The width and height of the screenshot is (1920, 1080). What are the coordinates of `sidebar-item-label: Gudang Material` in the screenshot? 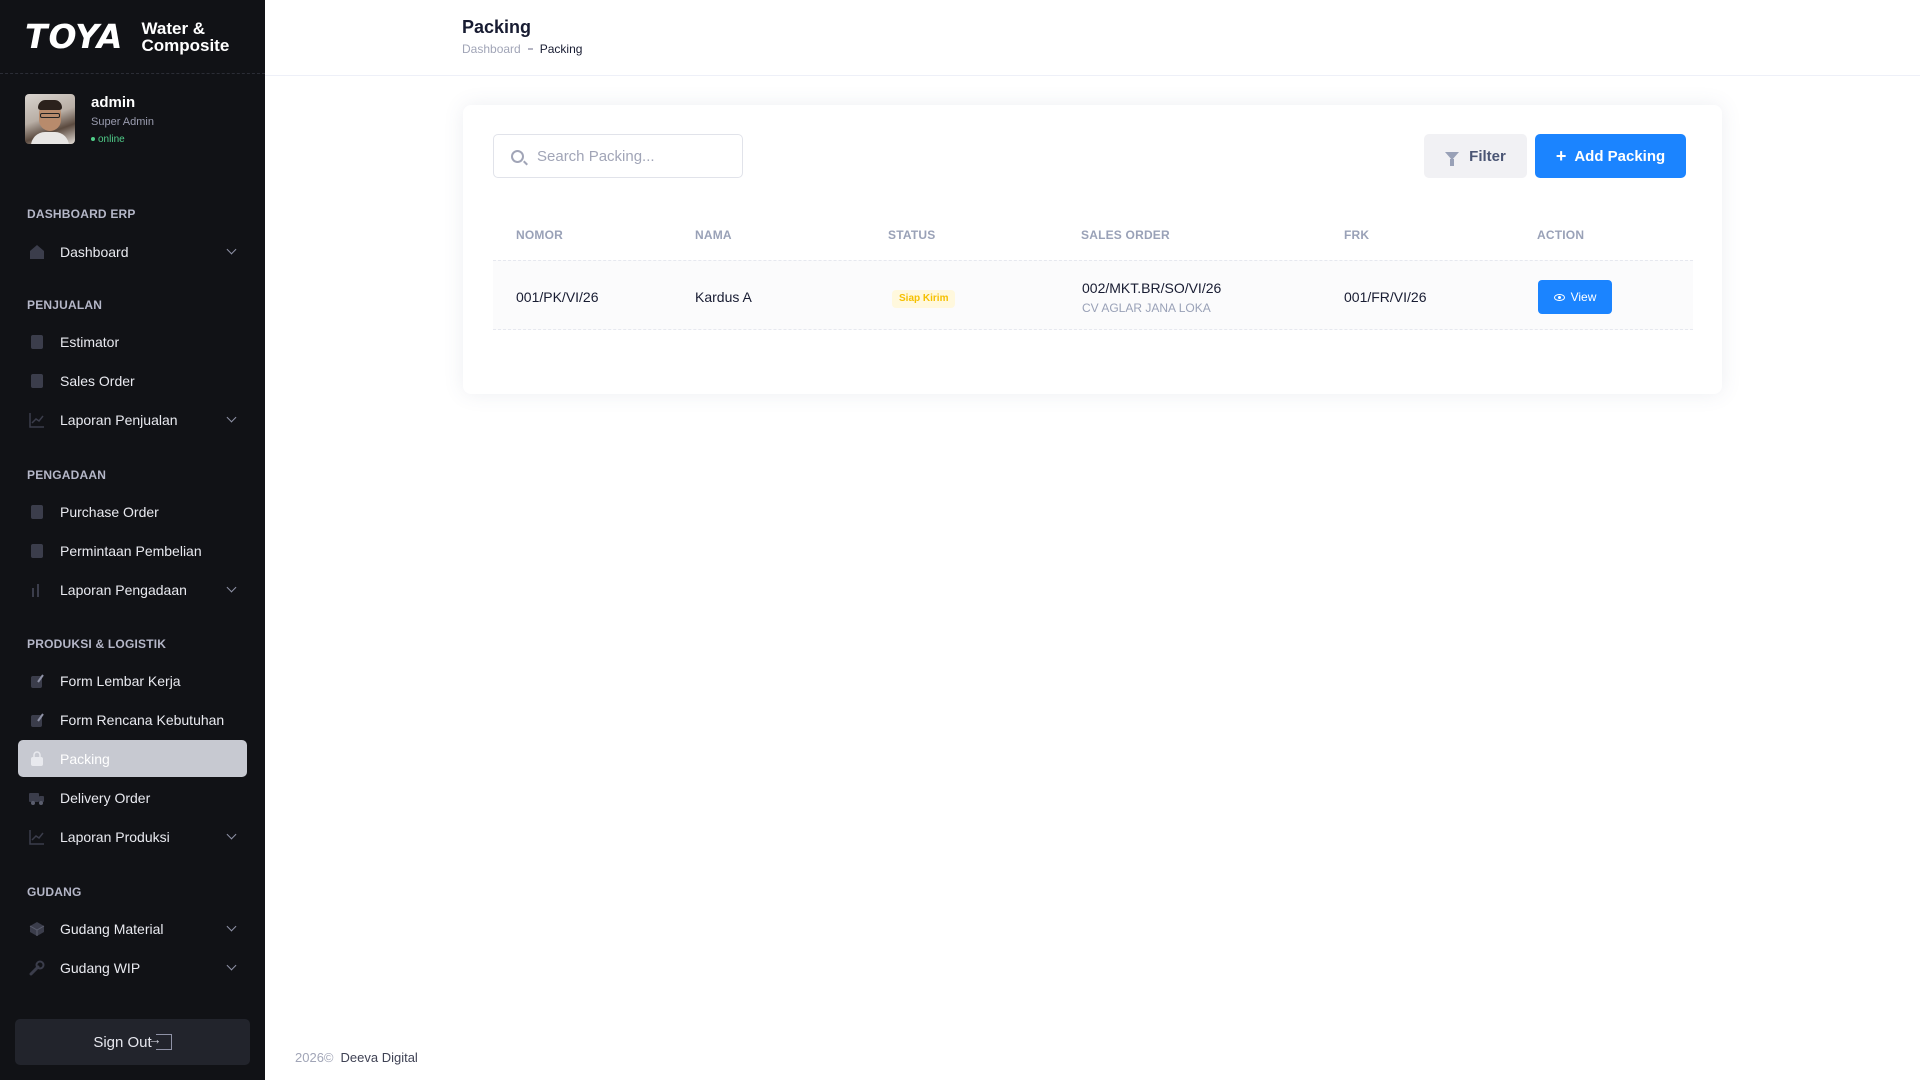 It's located at (112, 928).